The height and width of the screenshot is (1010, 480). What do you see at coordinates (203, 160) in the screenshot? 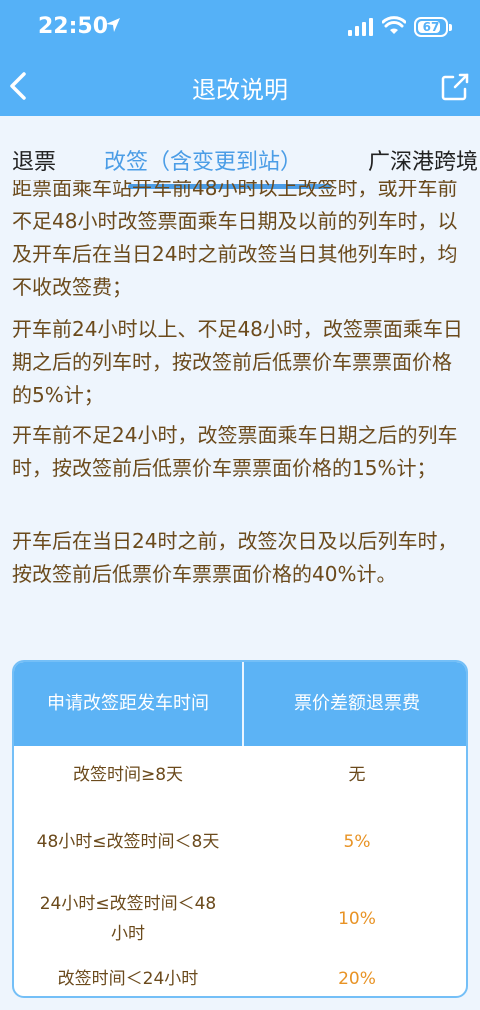
I see `tab-change: 改签（含变更到站）` at bounding box center [203, 160].